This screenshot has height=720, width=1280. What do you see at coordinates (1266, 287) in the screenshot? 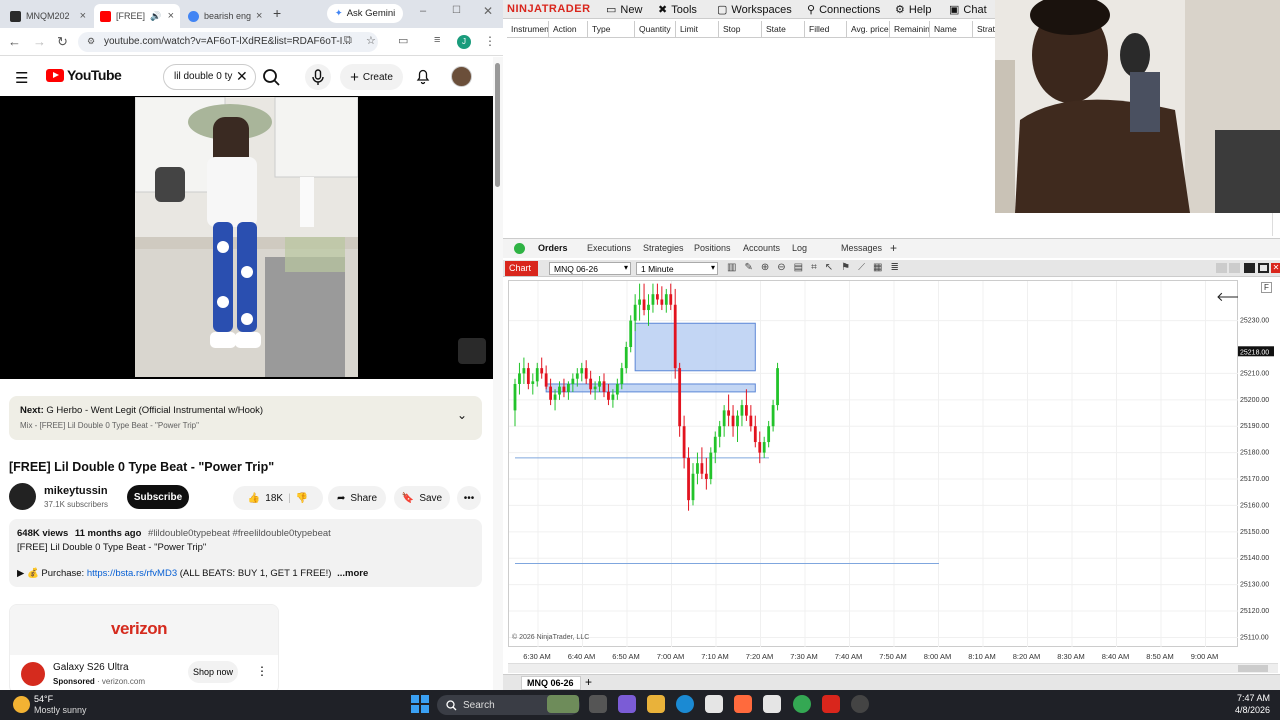
I see `f-button: F` at bounding box center [1266, 287].